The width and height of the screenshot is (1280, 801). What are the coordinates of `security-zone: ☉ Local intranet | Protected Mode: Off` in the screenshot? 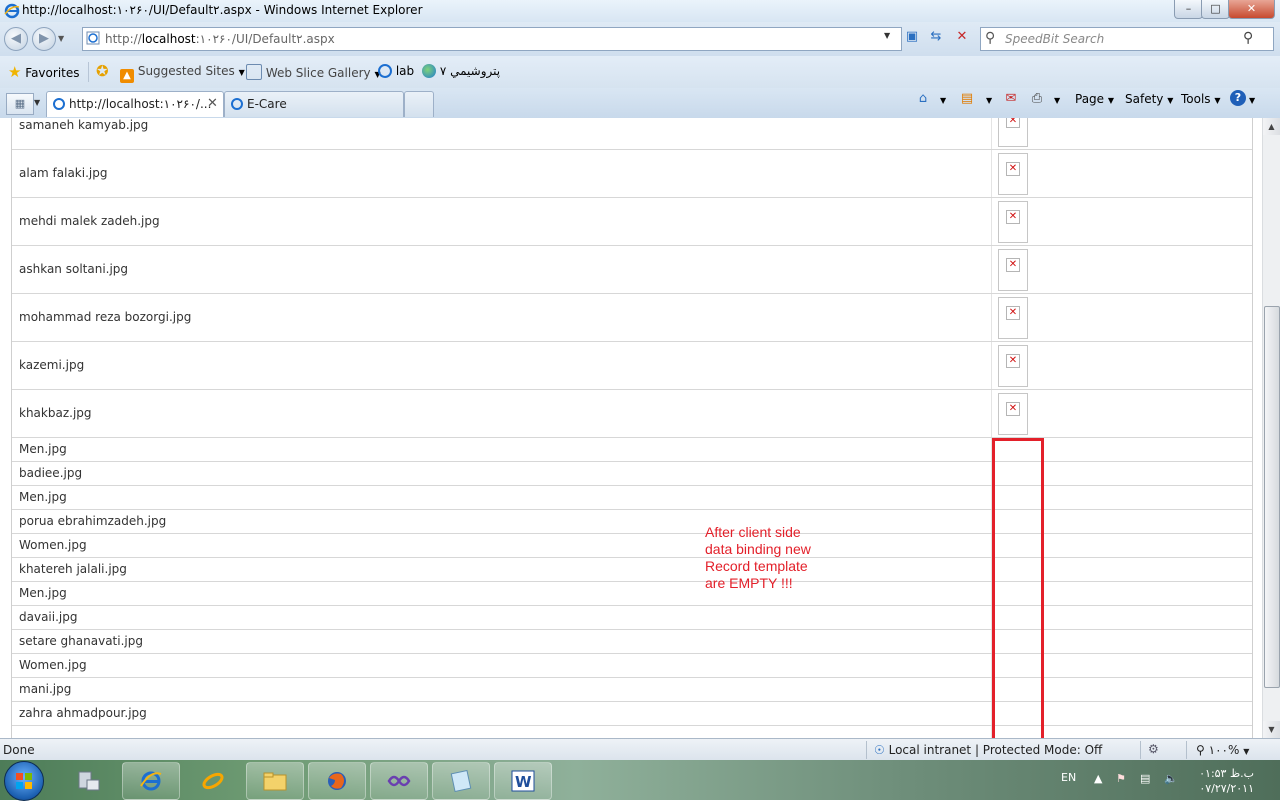 It's located at (988, 750).